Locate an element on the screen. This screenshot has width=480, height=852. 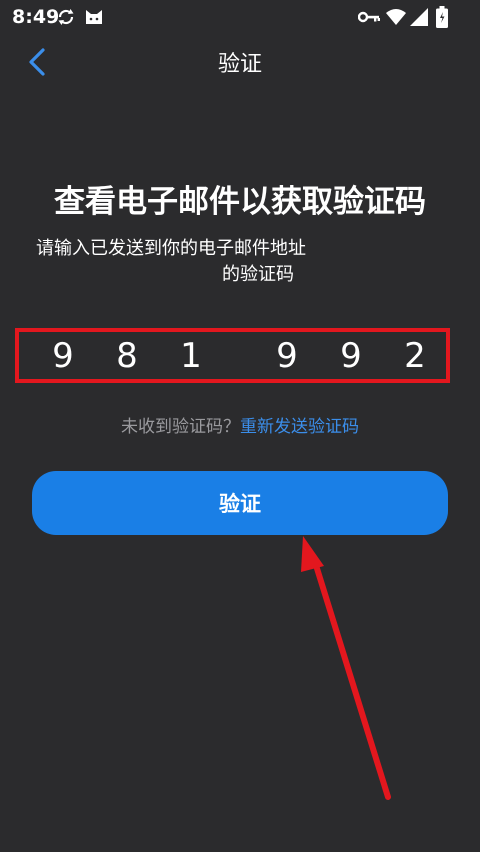
resend-row: 未收到验证码？重新发送验证码 is located at coordinates (240, 424).